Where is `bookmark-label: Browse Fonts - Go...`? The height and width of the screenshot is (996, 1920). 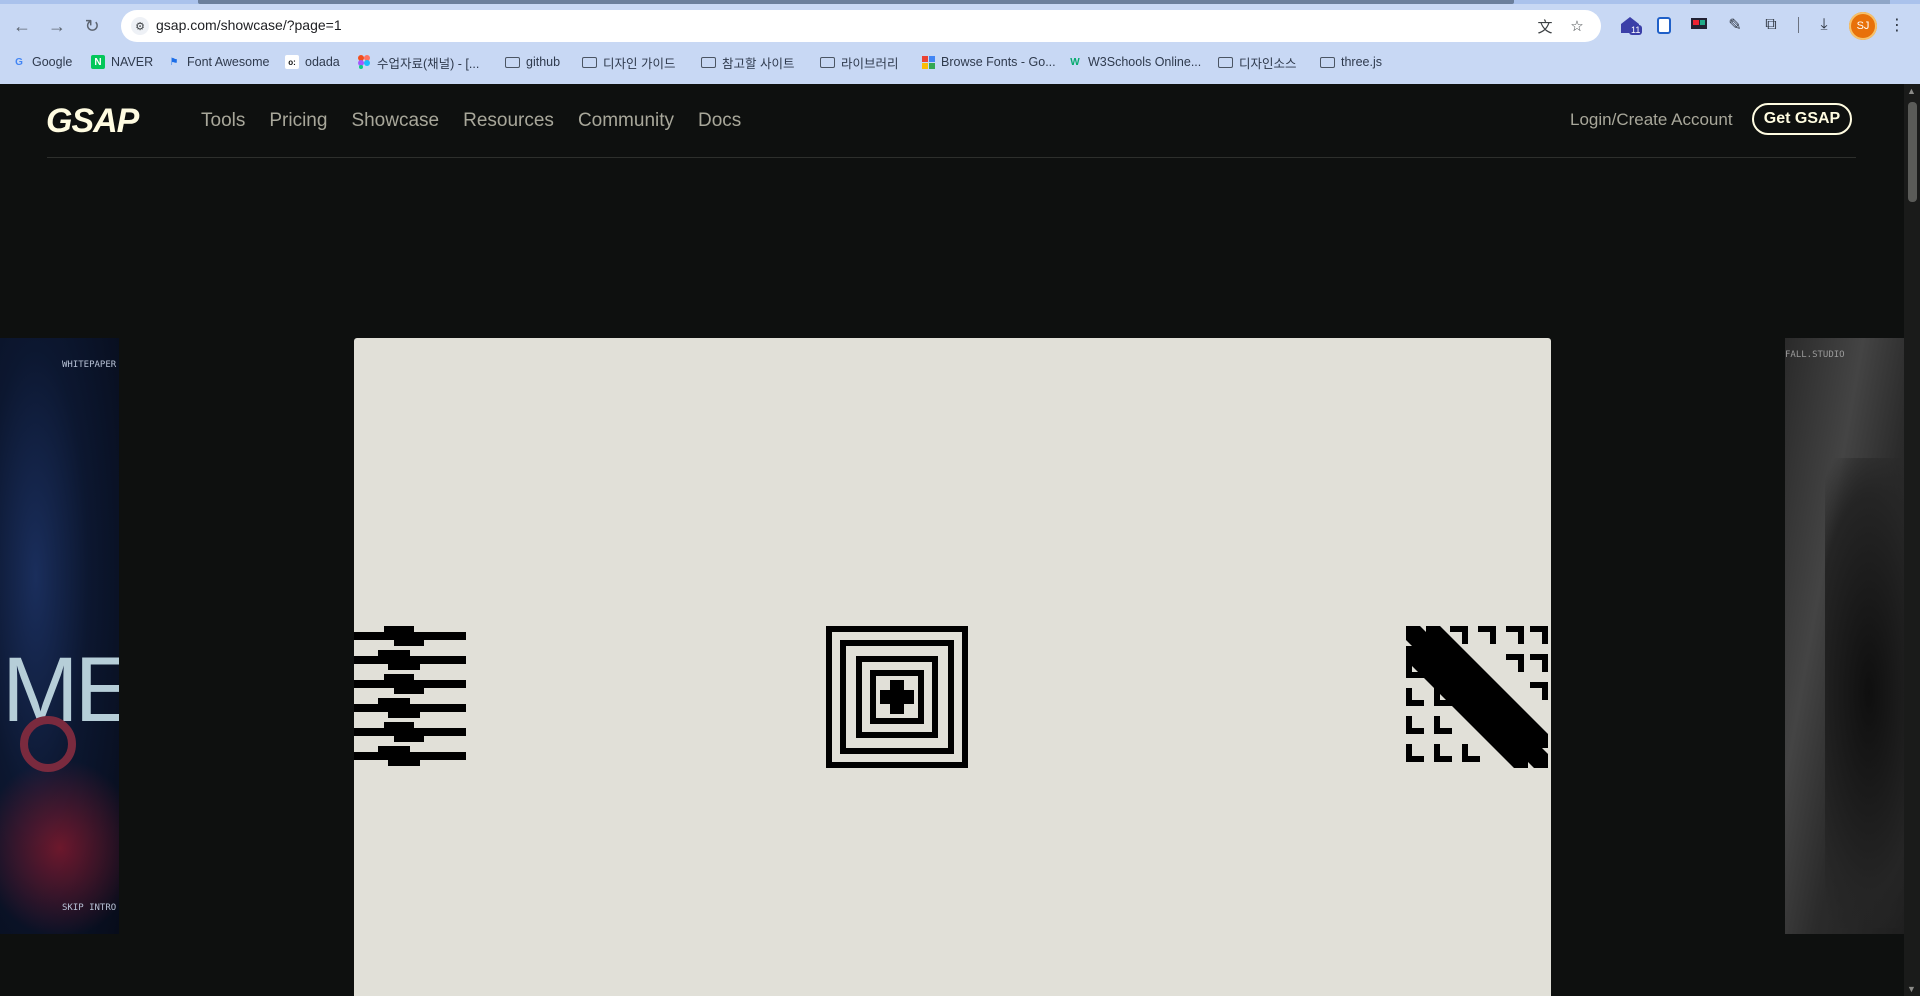
bookmark-label: Browse Fonts - Go... is located at coordinates (998, 62).